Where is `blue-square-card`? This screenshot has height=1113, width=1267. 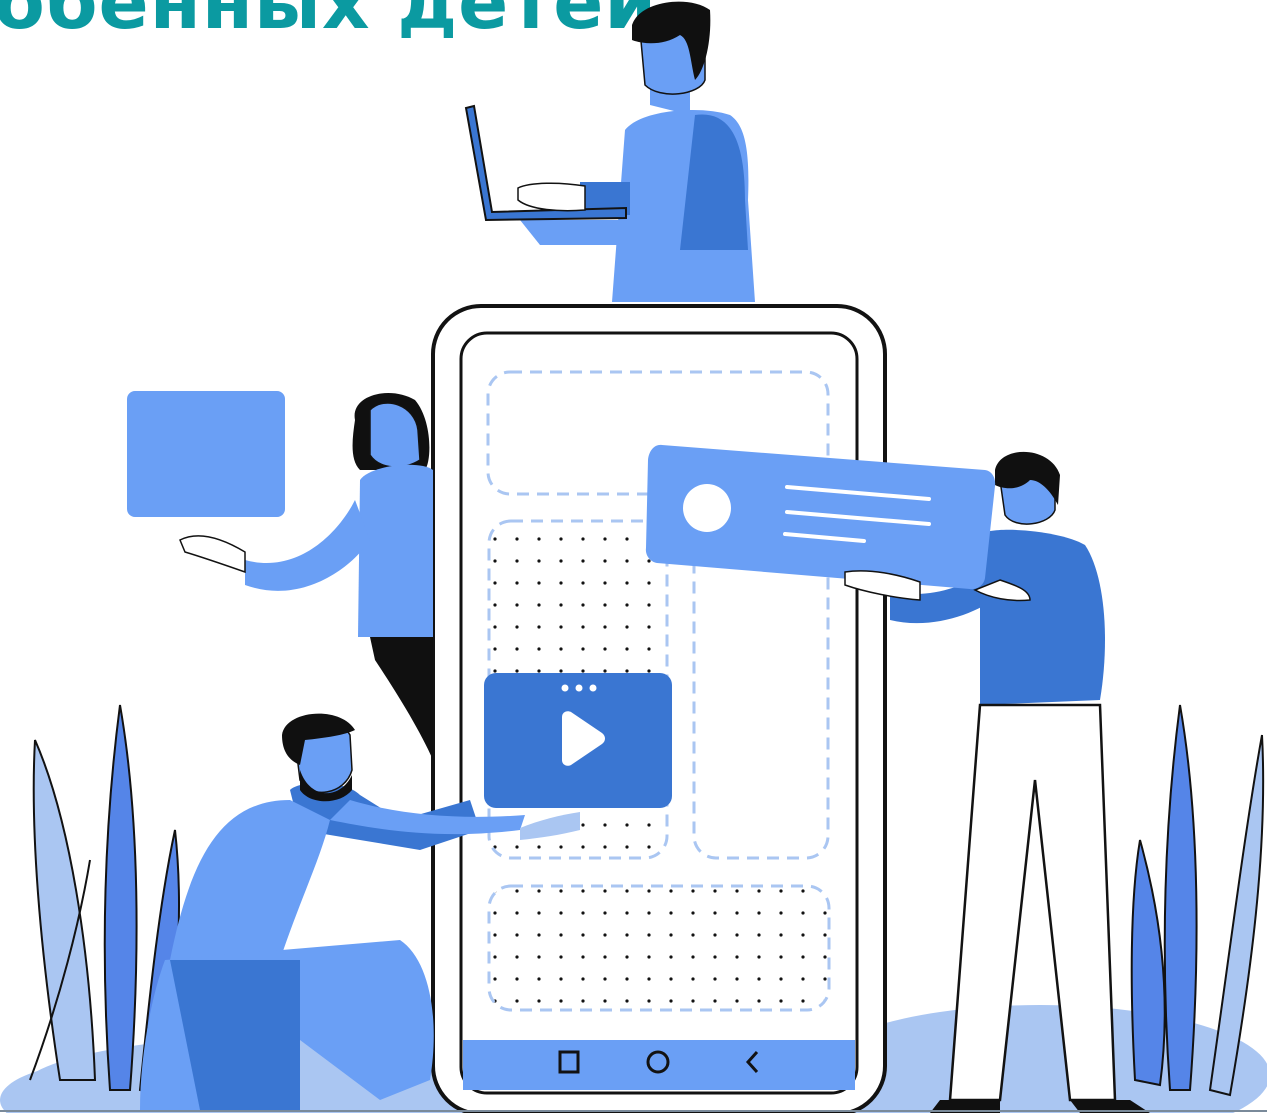 blue-square-card is located at coordinates (206, 454).